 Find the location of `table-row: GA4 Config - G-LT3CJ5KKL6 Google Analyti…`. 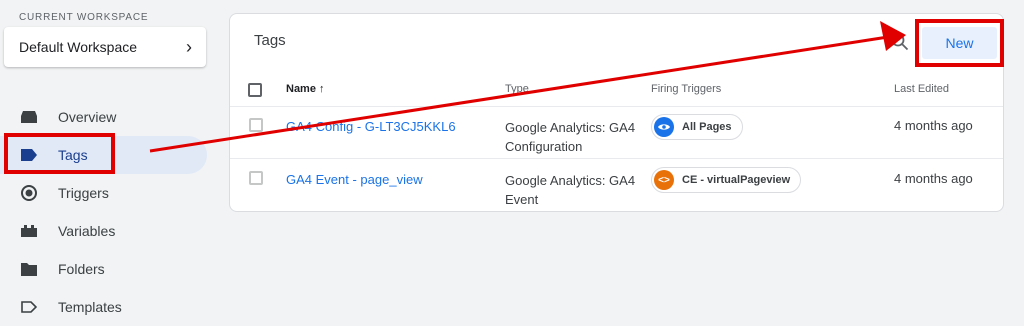

table-row: GA4 Config - G-LT3CJ5KKL6 Google Analyti… is located at coordinates (616, 132).